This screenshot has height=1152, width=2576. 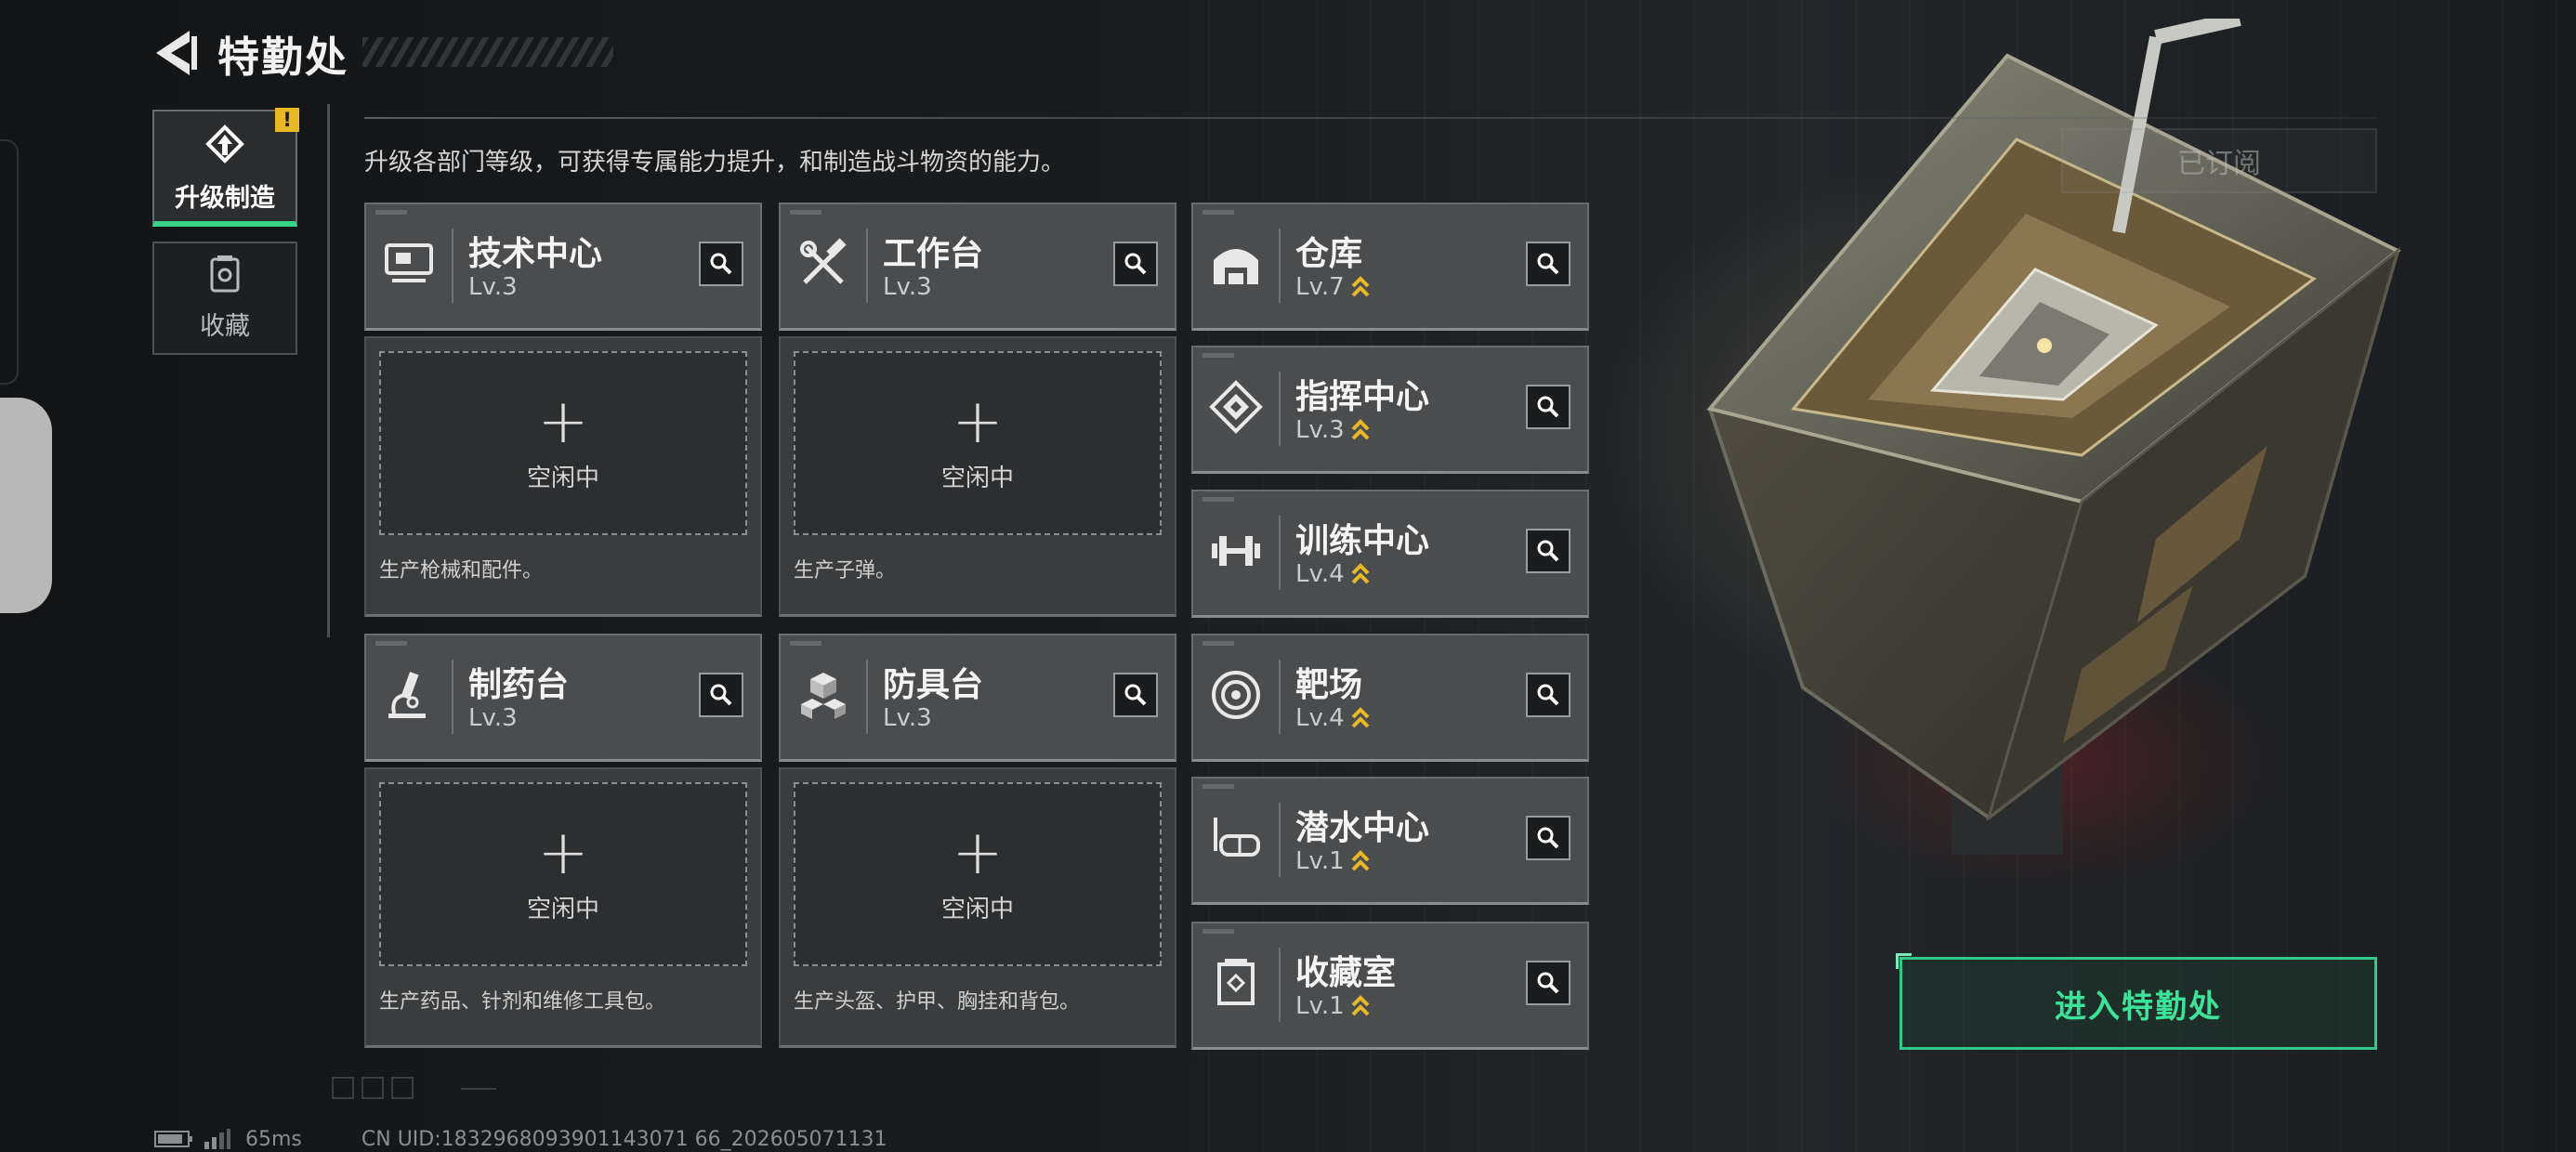 I want to click on department-card-warehouse: 仓库 Lv.7, so click(x=1390, y=267).